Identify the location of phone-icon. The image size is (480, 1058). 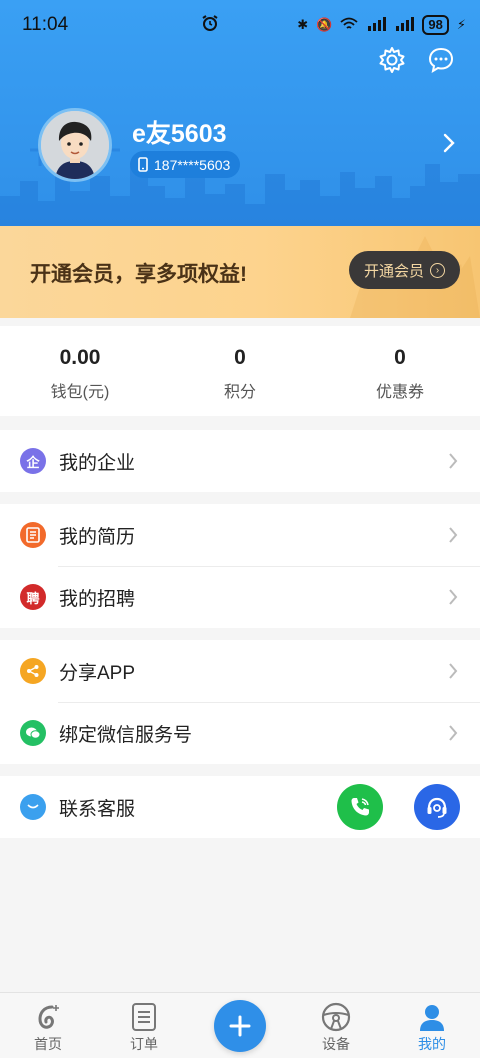
(143, 164).